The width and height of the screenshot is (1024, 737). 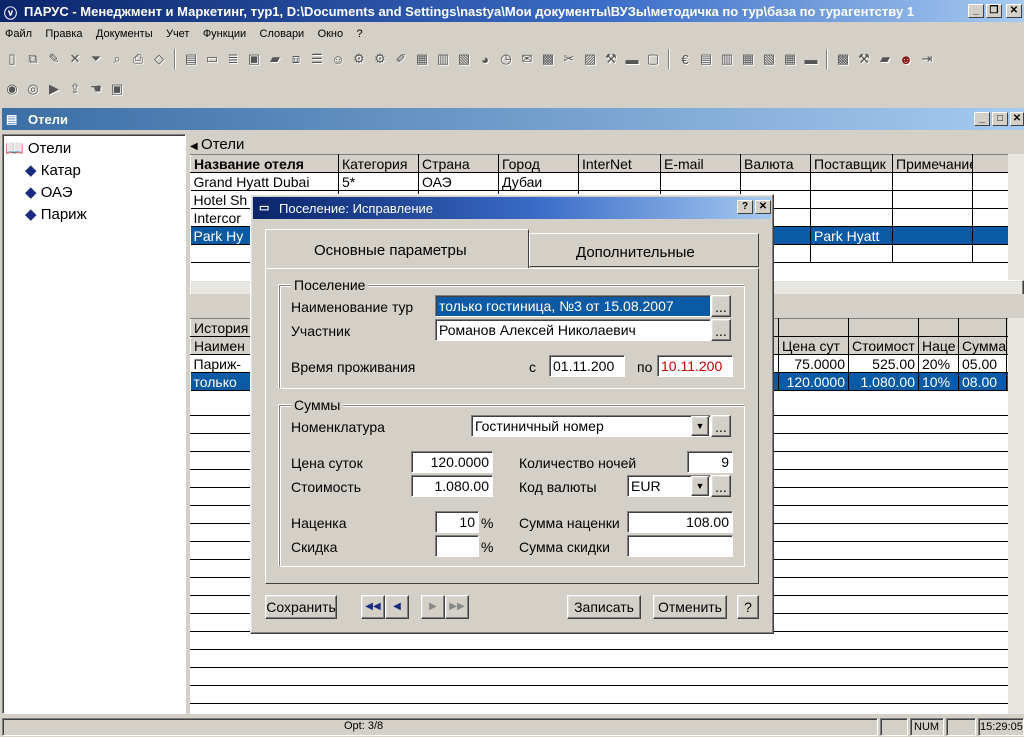 What do you see at coordinates (932, 163) in the screenshot?
I see `col-note: Примечание` at bounding box center [932, 163].